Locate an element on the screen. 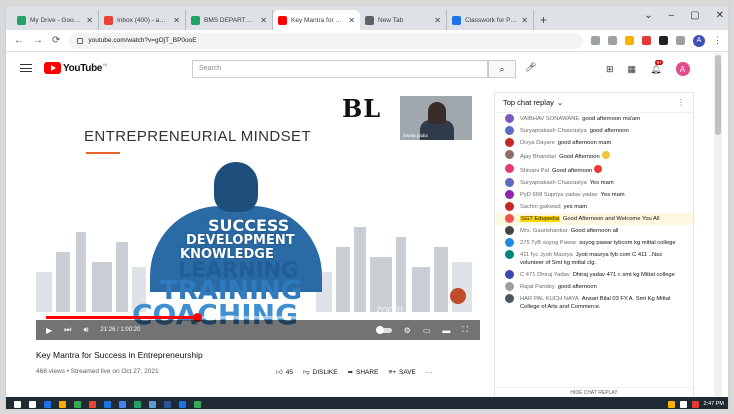 Image resolution: width=734 pixels, height=414 pixels. windows-start-icon is located at coordinates (17, 404).